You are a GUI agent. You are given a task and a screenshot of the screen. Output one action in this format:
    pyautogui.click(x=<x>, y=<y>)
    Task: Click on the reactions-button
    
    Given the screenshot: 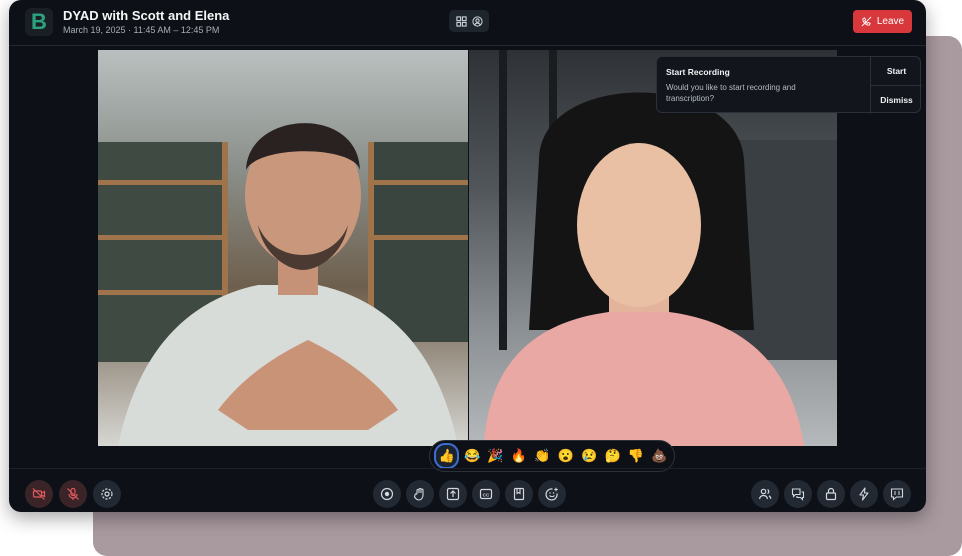 What is the action you would take?
    pyautogui.click(x=552, y=494)
    